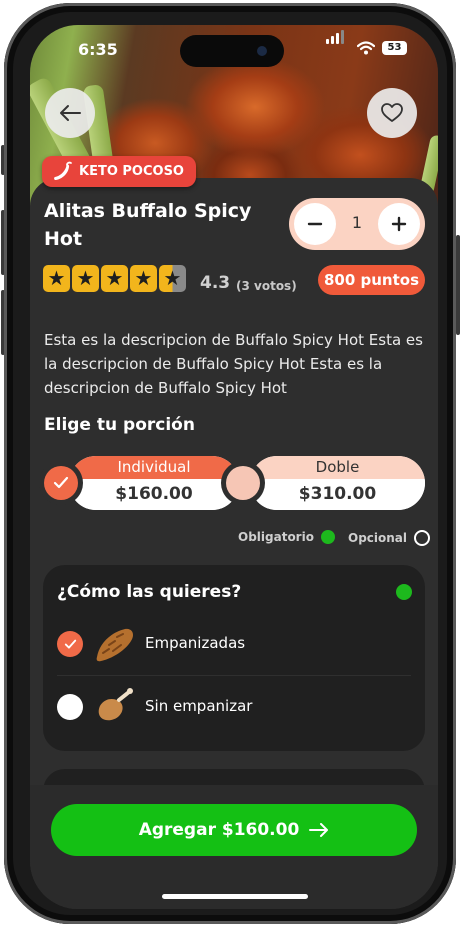 Image resolution: width=461 pixels, height=928 pixels. Describe the element at coordinates (458, 285) in the screenshot. I see `power-button` at that location.